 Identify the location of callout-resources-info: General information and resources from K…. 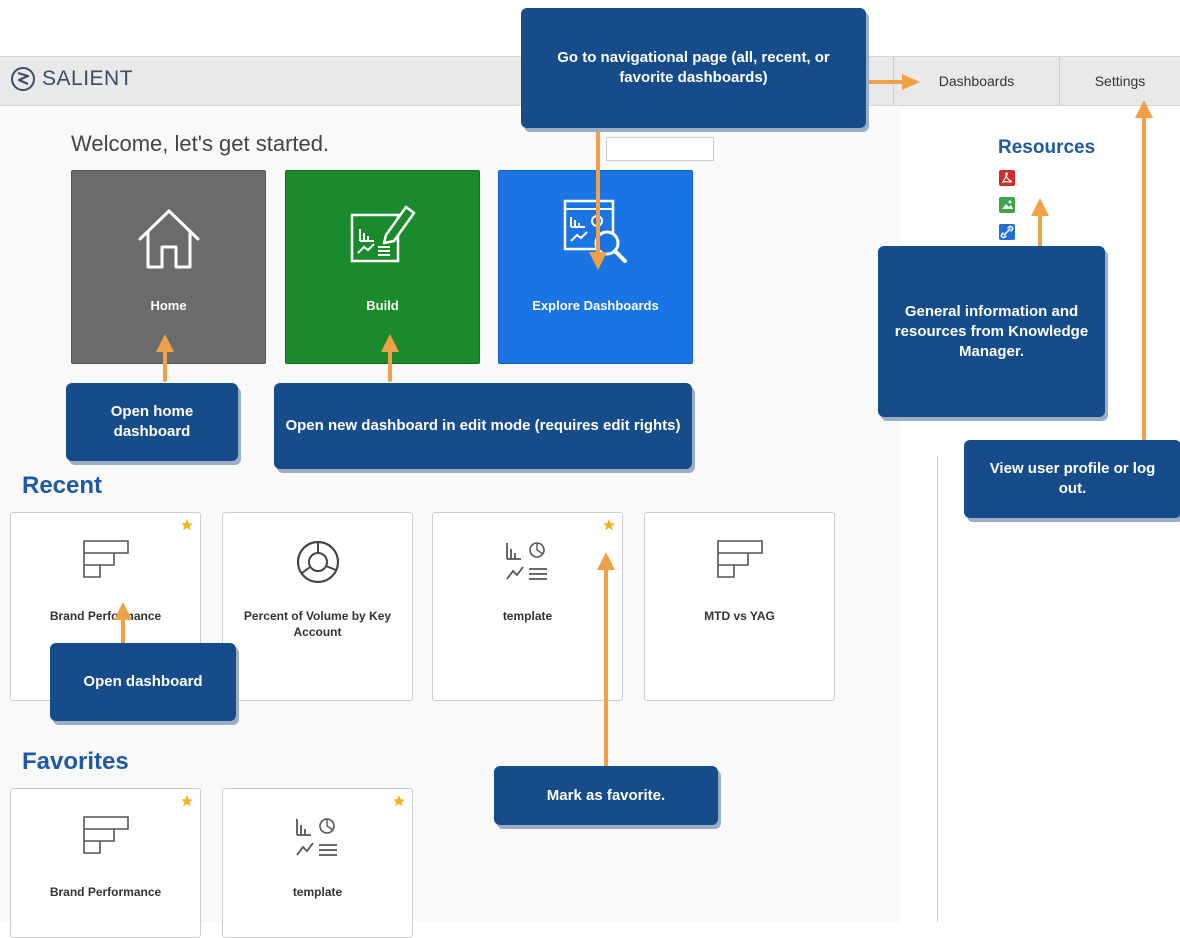
(991, 331).